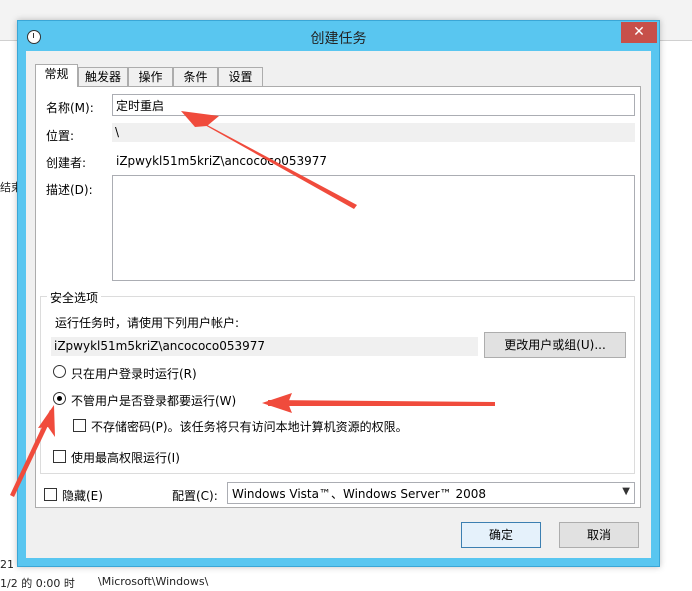 This screenshot has width=692, height=591. Describe the element at coordinates (7, 564) in the screenshot. I see `background-text: 21` at that location.